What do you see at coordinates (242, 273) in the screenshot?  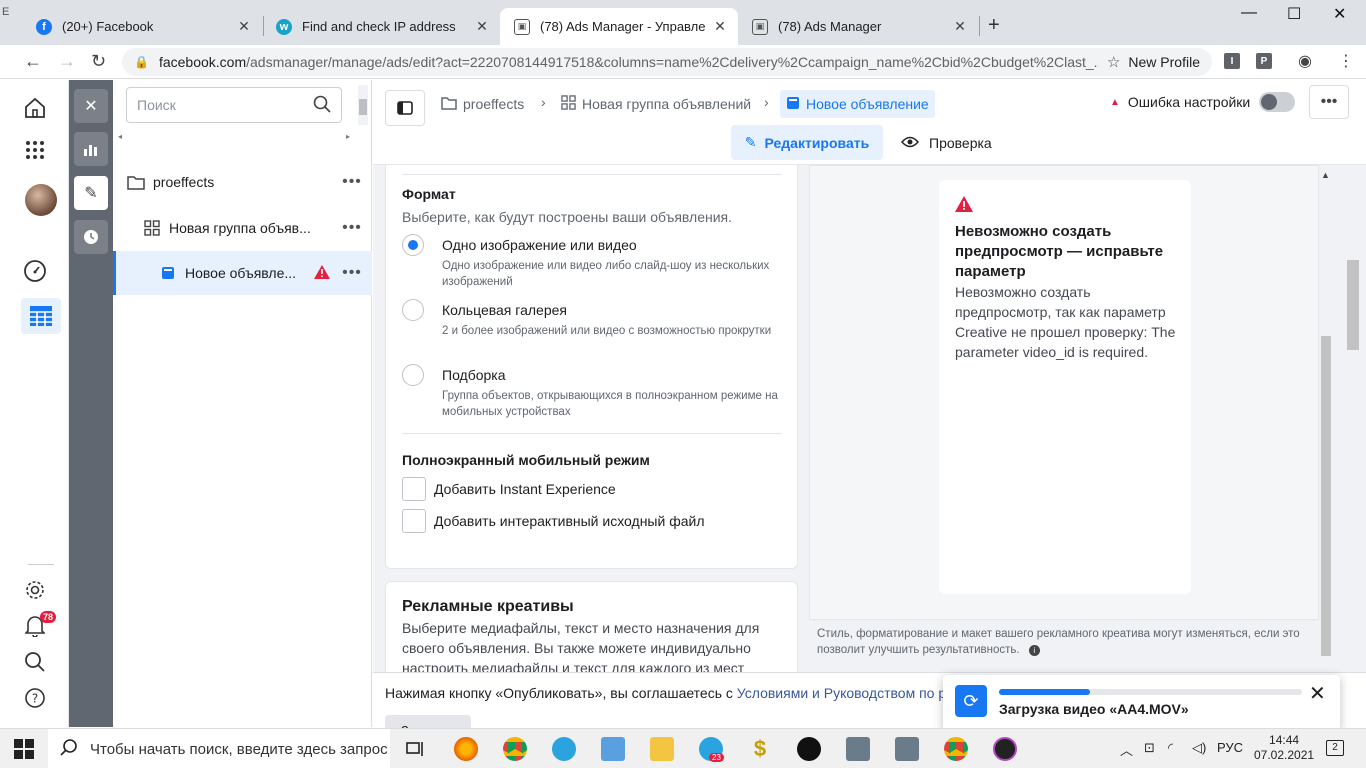 I see `tree-item-ad-selected: Новое объявле... •••` at bounding box center [242, 273].